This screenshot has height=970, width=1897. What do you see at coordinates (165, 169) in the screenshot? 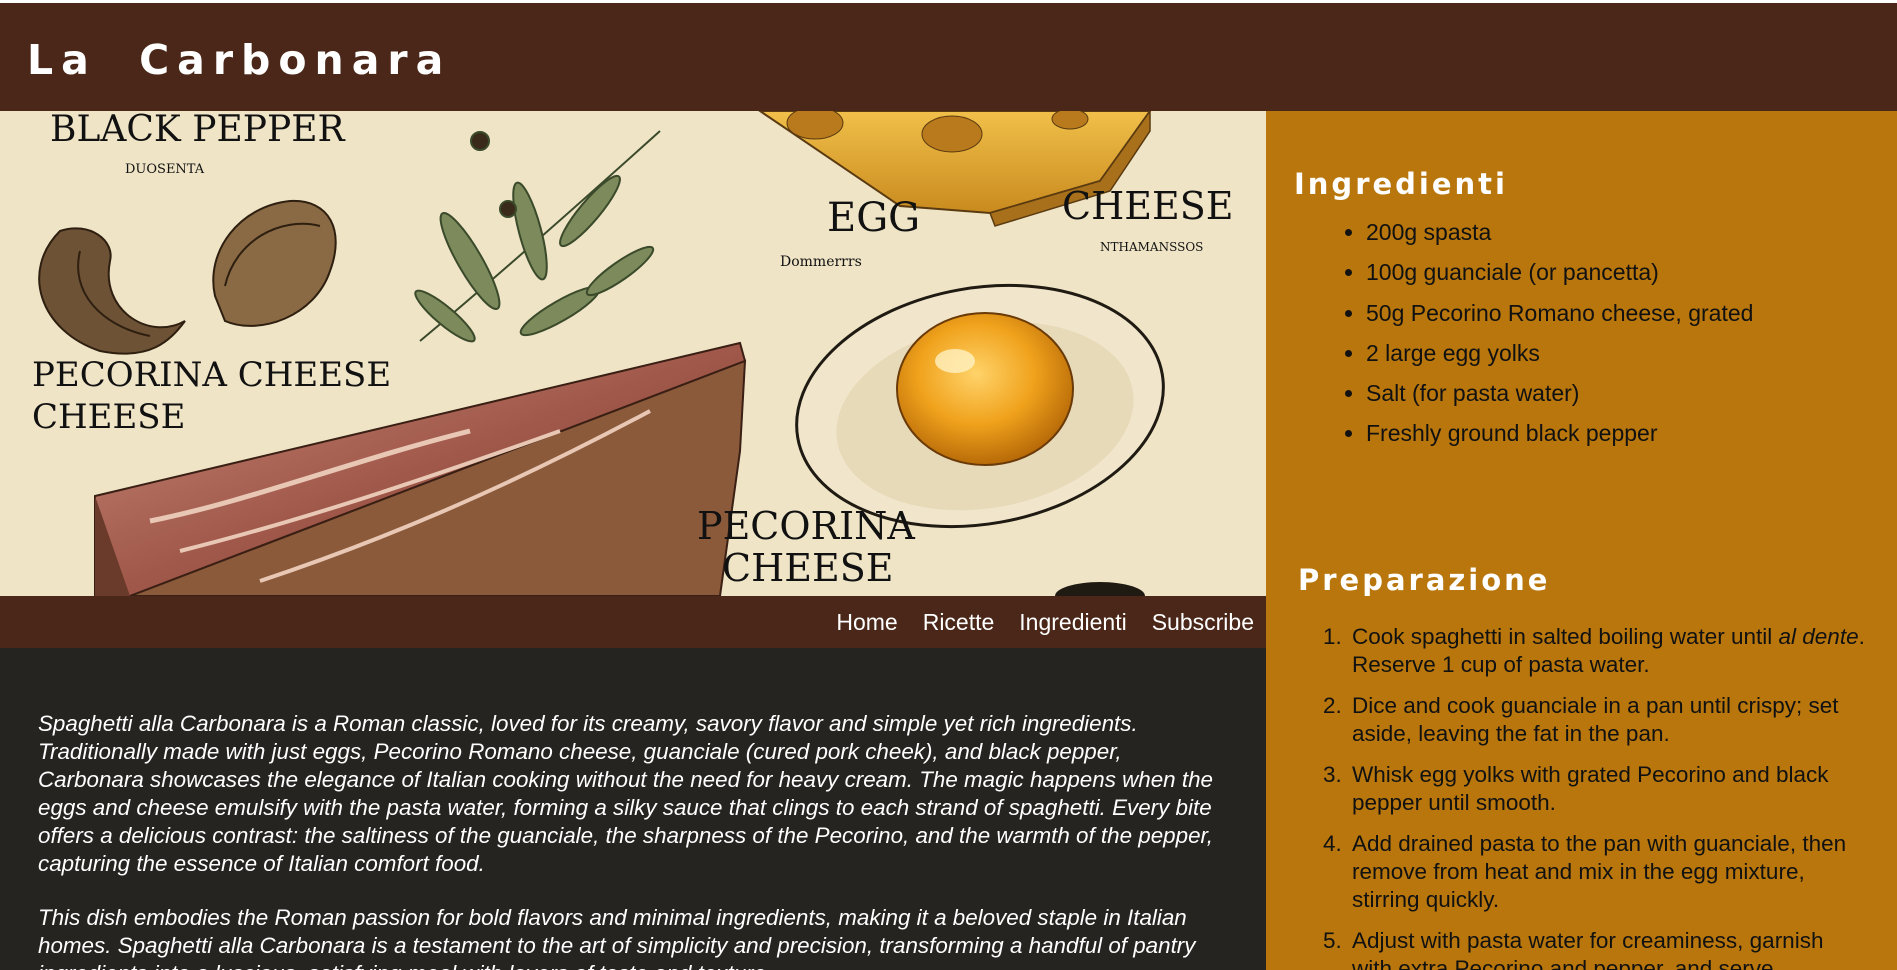
I see `caption-under-pepper: DUOSENTA` at bounding box center [165, 169].